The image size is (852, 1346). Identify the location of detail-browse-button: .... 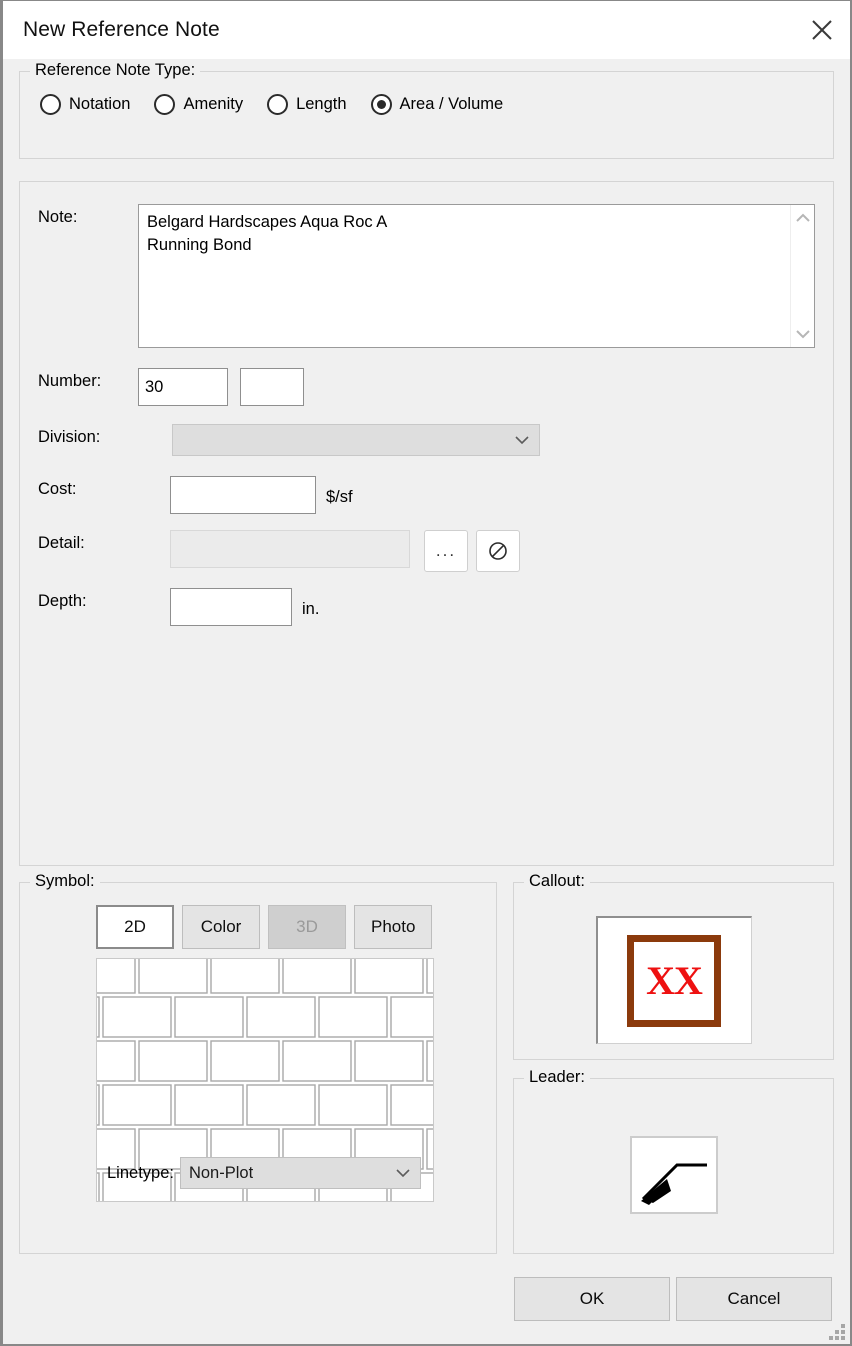
(446, 551).